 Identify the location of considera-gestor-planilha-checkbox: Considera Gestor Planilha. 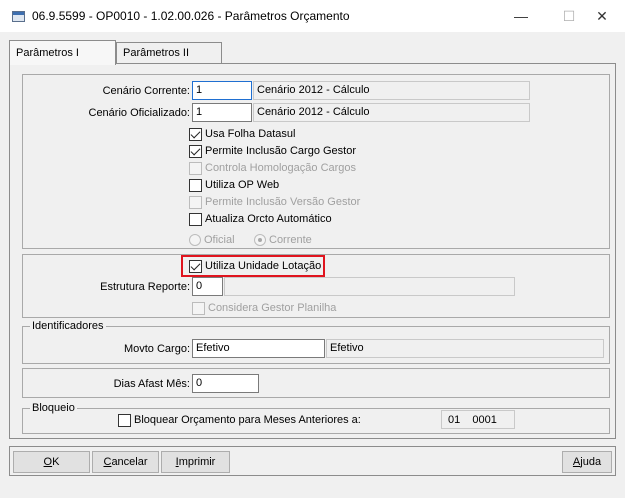
(264, 308).